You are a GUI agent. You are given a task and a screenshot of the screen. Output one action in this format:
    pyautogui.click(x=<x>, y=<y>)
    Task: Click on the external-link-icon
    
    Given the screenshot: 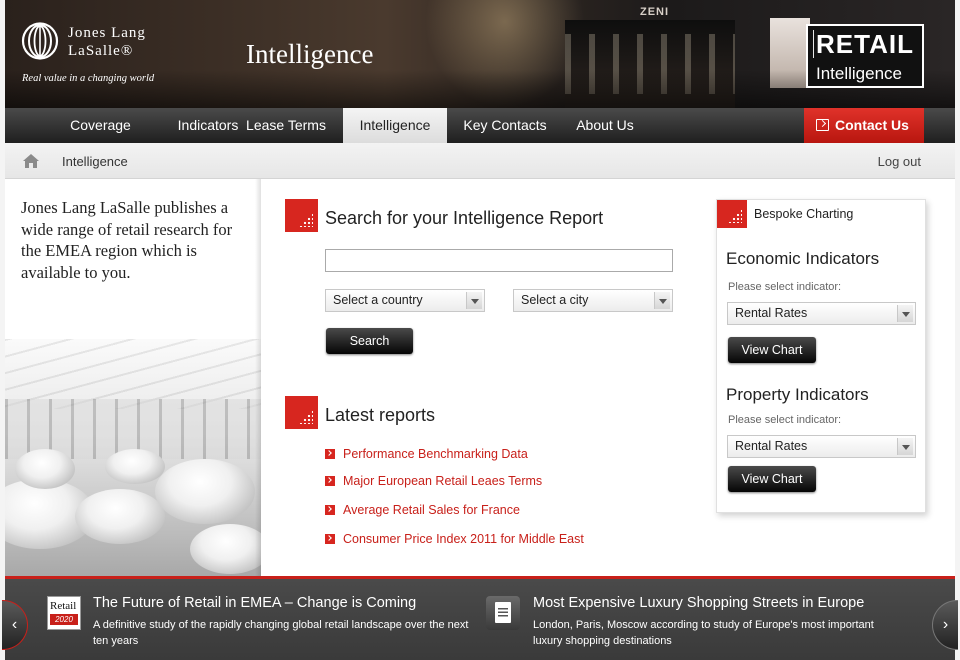 What is the action you would take?
    pyautogui.click(x=822, y=125)
    